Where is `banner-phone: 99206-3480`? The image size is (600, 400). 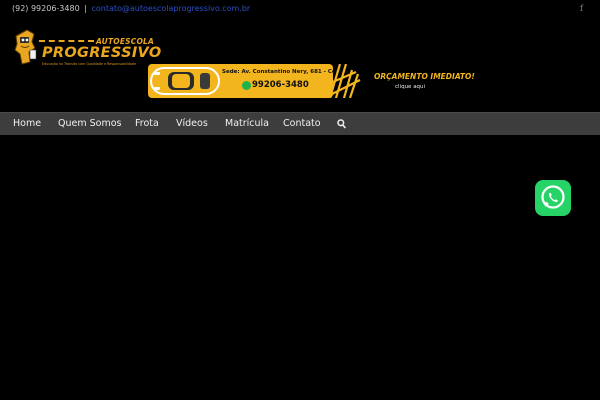
banner-phone: 99206-3480 is located at coordinates (280, 85).